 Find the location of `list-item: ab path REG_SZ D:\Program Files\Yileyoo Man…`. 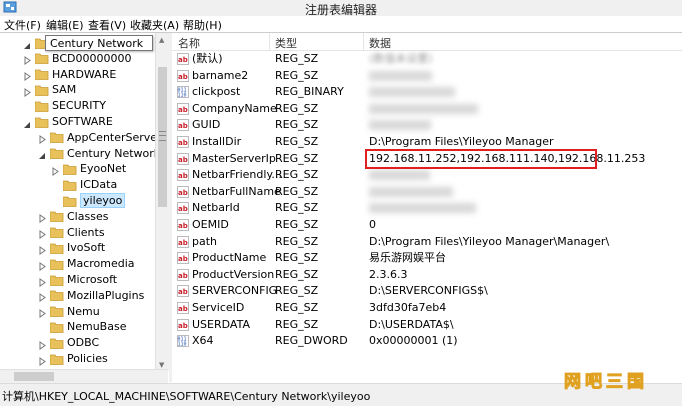

list-item: ab path REG_SZ D:\Program Files\Yileyoo Man… is located at coordinates (427, 242).